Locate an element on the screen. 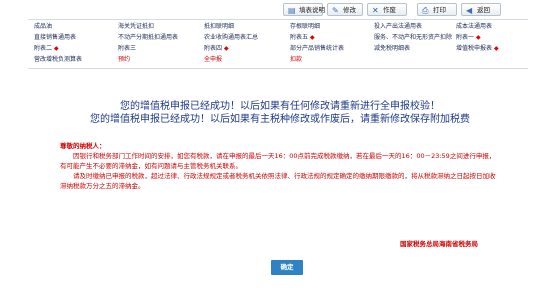 Image resolution: width=554 pixels, height=288 pixels. menu-item-cost-method-form: 成本法通用表 is located at coordinates (474, 26).